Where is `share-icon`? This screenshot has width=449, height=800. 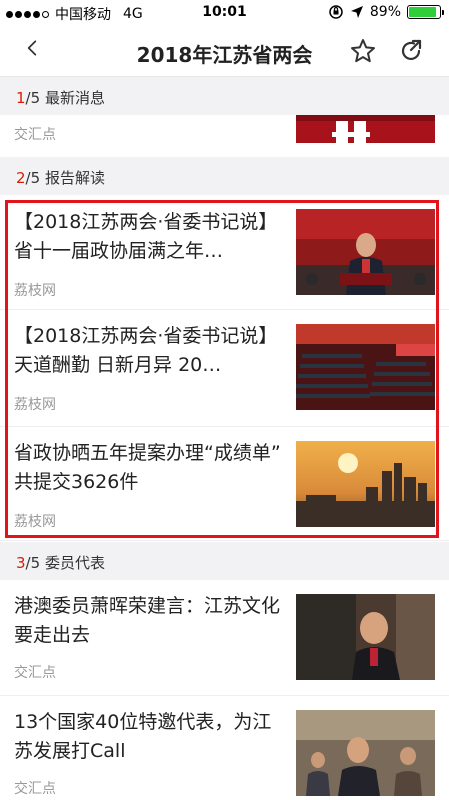
share-icon is located at coordinates (411, 51).